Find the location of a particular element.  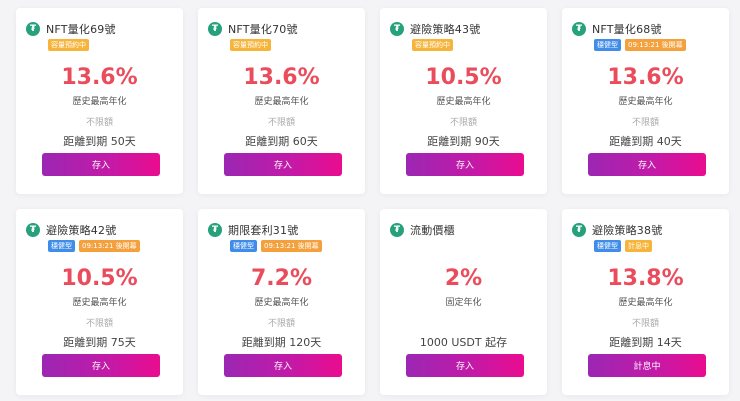

term-label: 距離到期 40天 is located at coordinates (645, 141).